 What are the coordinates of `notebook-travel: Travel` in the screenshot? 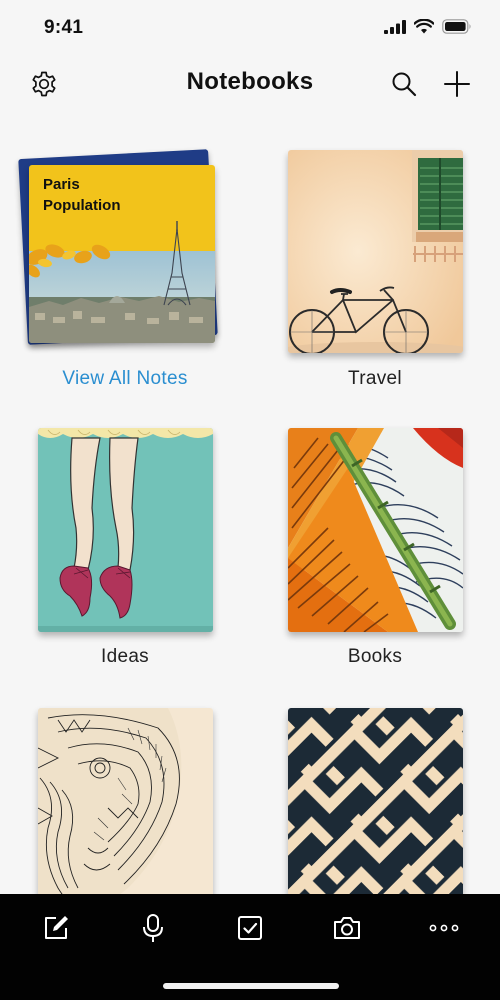 It's located at (375, 250).